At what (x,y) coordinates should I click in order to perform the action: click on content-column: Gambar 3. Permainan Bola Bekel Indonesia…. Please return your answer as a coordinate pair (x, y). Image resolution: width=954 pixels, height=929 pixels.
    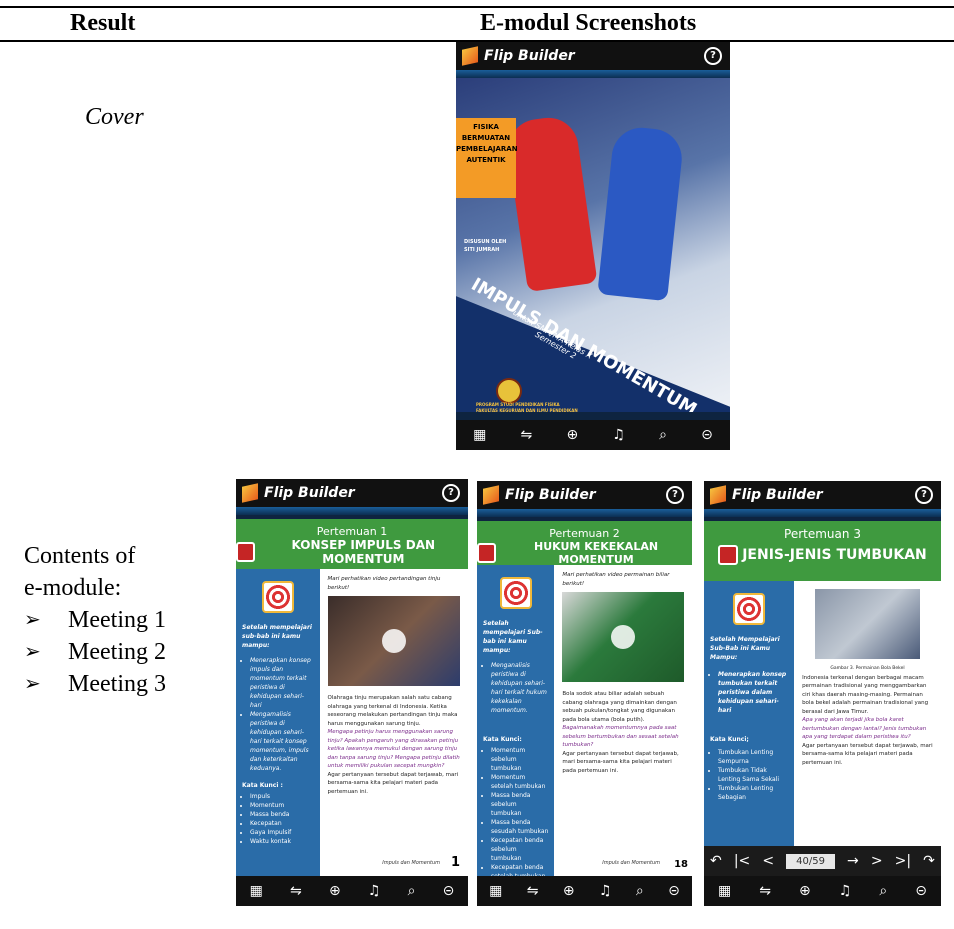
    Looking at the image, I should click on (867, 713).